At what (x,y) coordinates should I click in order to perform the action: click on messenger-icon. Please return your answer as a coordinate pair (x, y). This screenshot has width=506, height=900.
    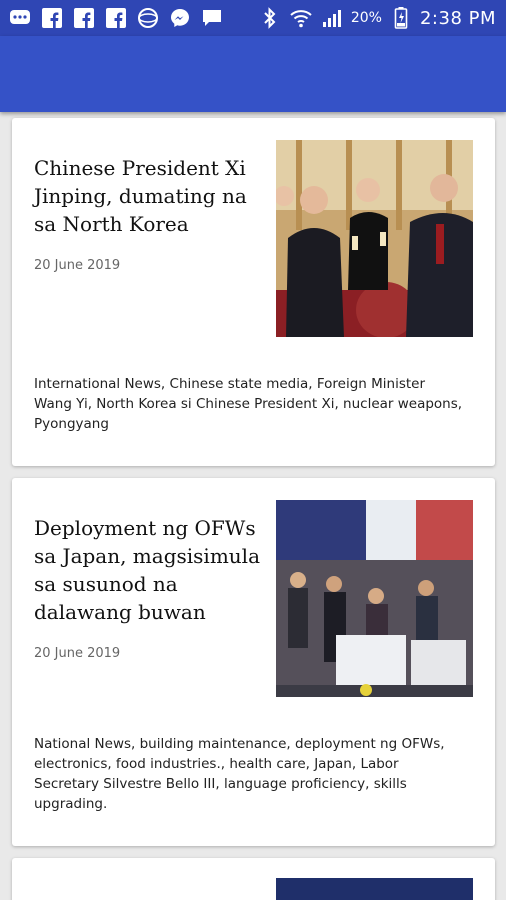
    Looking at the image, I should click on (180, 18).